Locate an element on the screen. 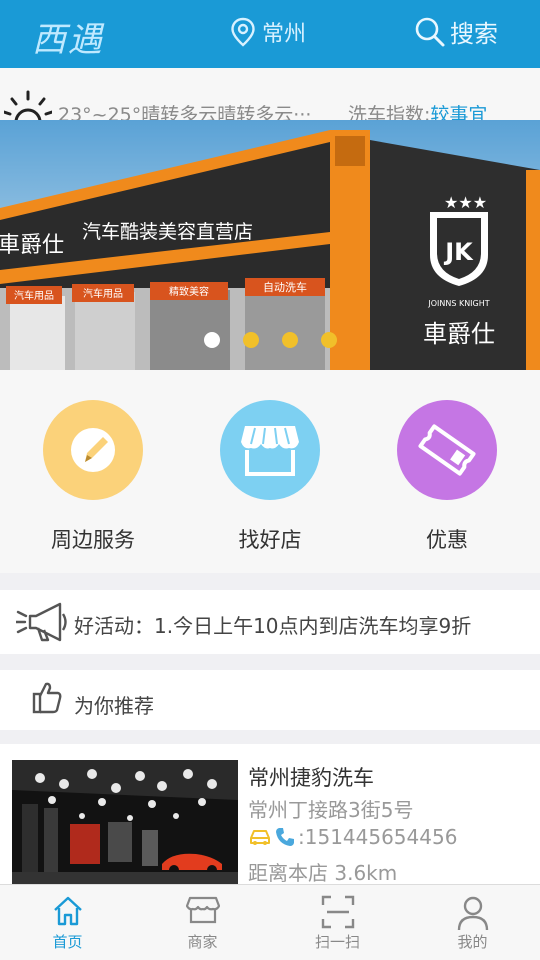 The image size is (540, 960). category-label-1: 找好店 is located at coordinates (270, 540).